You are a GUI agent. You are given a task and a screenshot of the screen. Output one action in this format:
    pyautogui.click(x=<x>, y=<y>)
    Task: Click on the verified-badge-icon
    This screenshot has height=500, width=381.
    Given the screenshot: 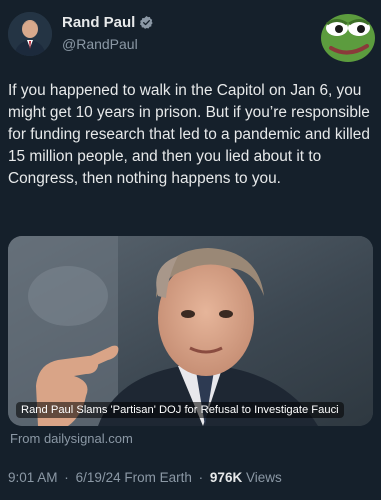 What is the action you would take?
    pyautogui.click(x=146, y=22)
    